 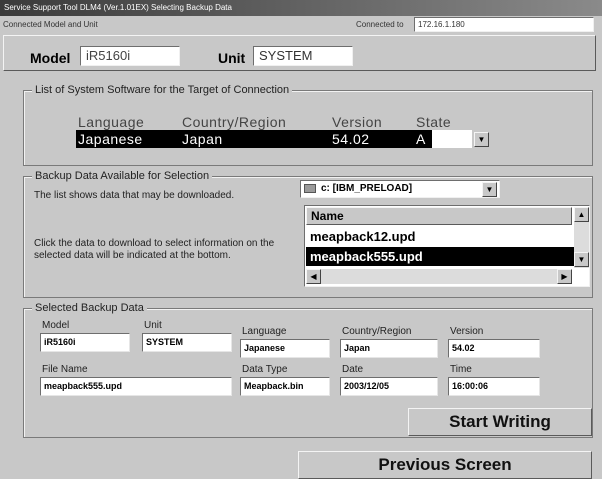 What do you see at coordinates (310, 188) in the screenshot?
I see `drive-icon` at bounding box center [310, 188].